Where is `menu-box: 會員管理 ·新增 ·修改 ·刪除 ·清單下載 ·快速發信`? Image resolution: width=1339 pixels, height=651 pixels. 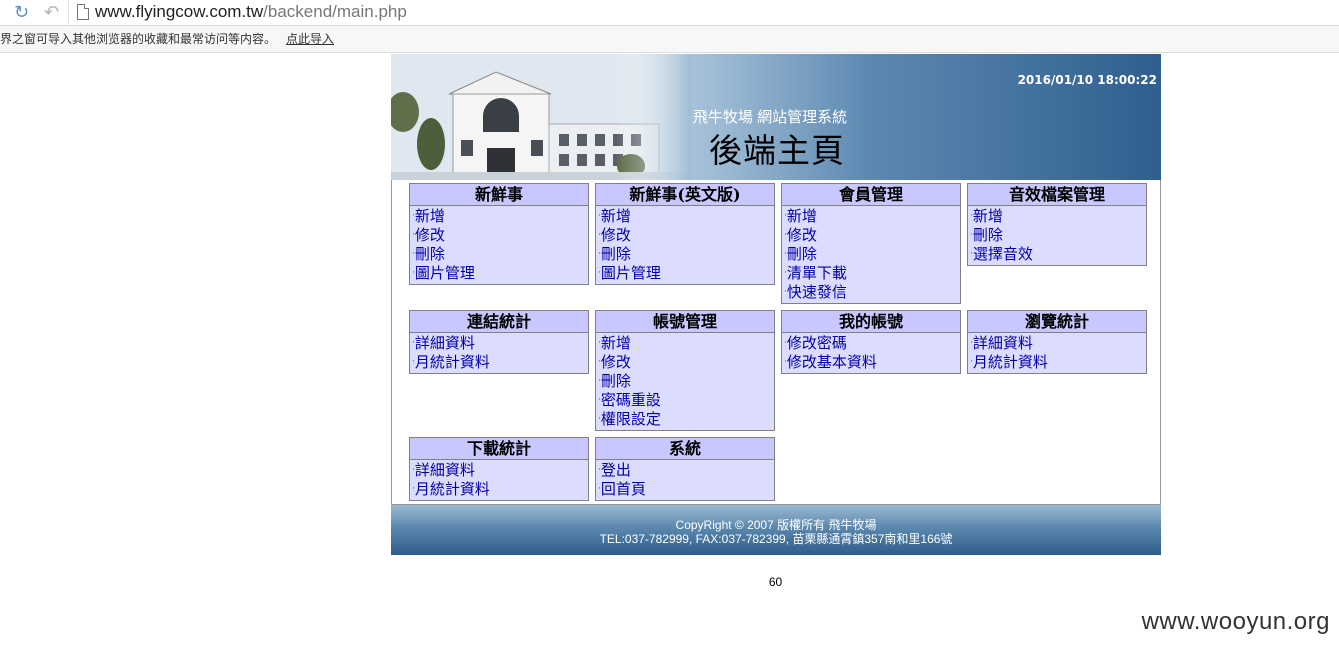
menu-box: 會員管理 ·新增 ·修改 ·刪除 ·清單下載 ·快速發信 is located at coordinates (871, 243).